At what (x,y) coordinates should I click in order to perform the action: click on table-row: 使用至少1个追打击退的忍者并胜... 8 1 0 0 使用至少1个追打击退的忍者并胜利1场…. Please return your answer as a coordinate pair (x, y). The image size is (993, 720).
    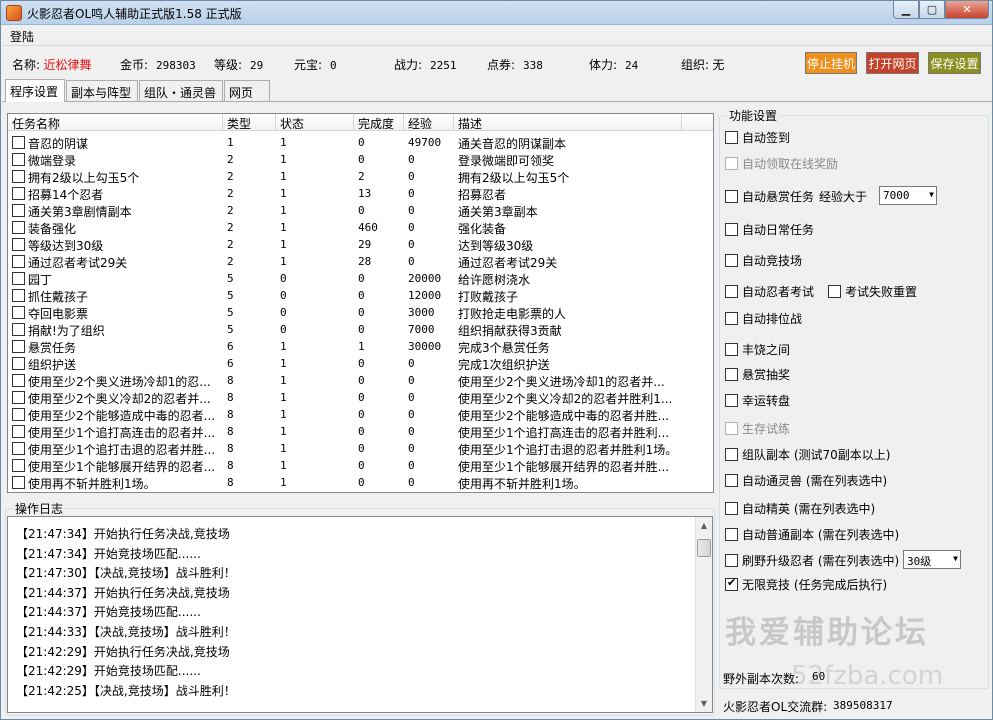
    Looking at the image, I should click on (360, 448).